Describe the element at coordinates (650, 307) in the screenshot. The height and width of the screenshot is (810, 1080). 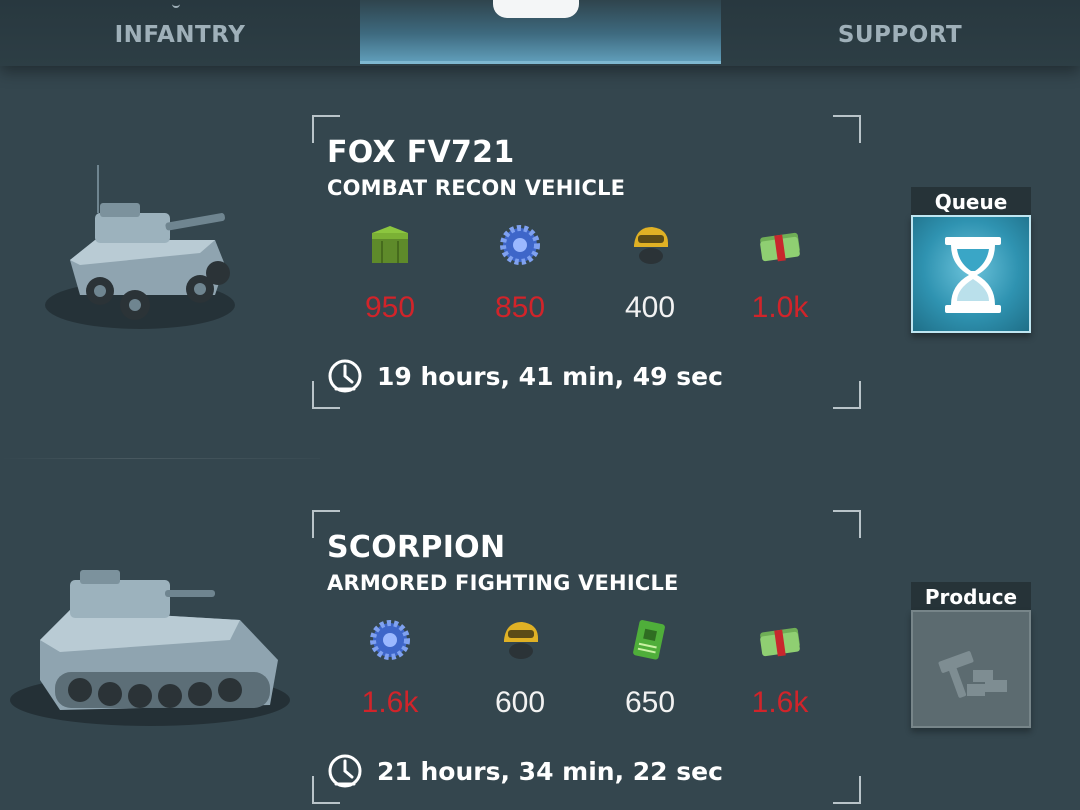
I see `resource-value: 400` at that location.